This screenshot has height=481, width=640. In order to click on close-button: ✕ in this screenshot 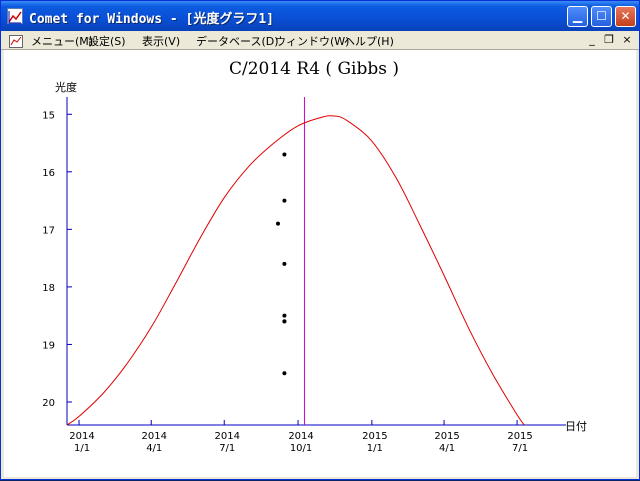, I will do `click(625, 16)`.